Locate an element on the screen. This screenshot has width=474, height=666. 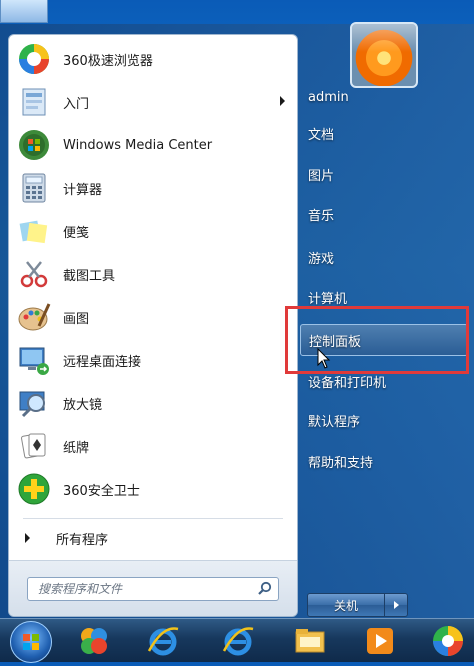
shutdown-button: 关机 is located at coordinates (346, 605).